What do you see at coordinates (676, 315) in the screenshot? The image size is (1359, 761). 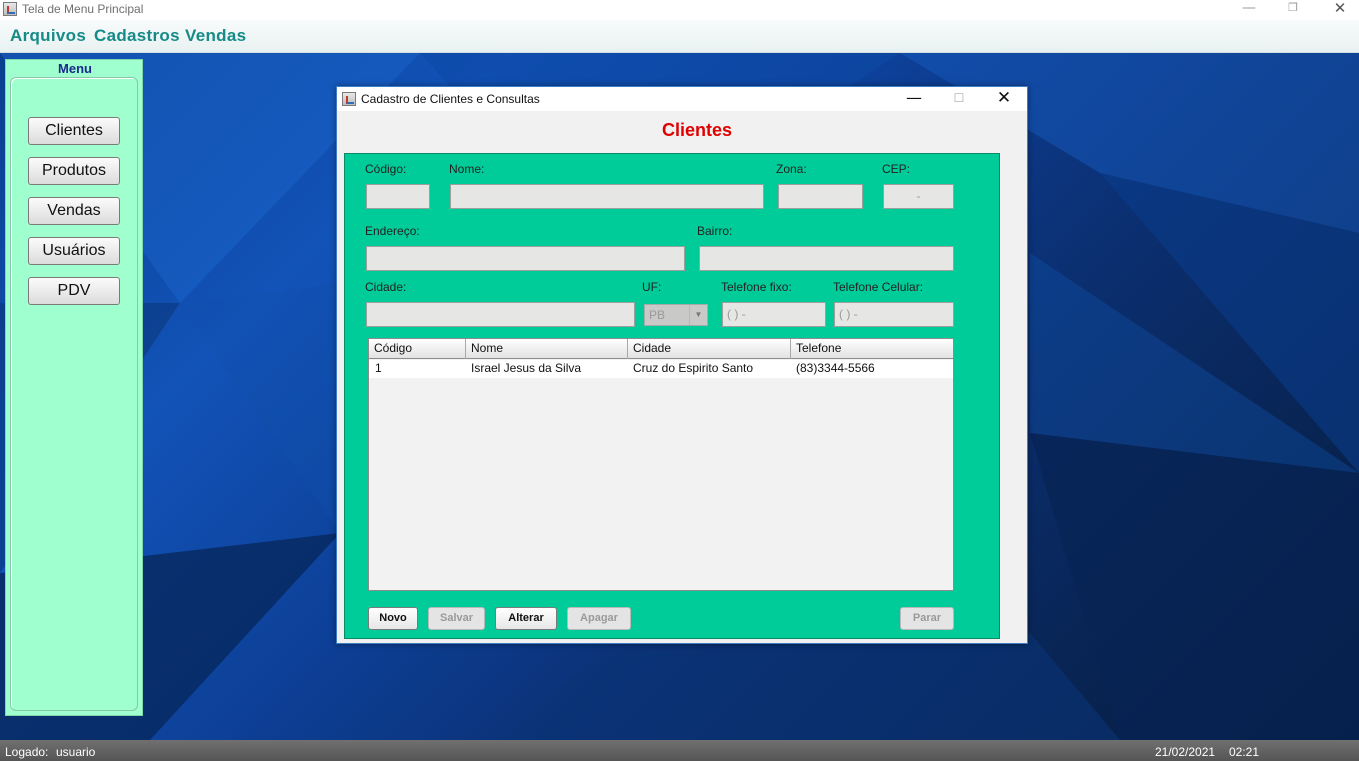 I see `uf-combobox: PB ▼` at bounding box center [676, 315].